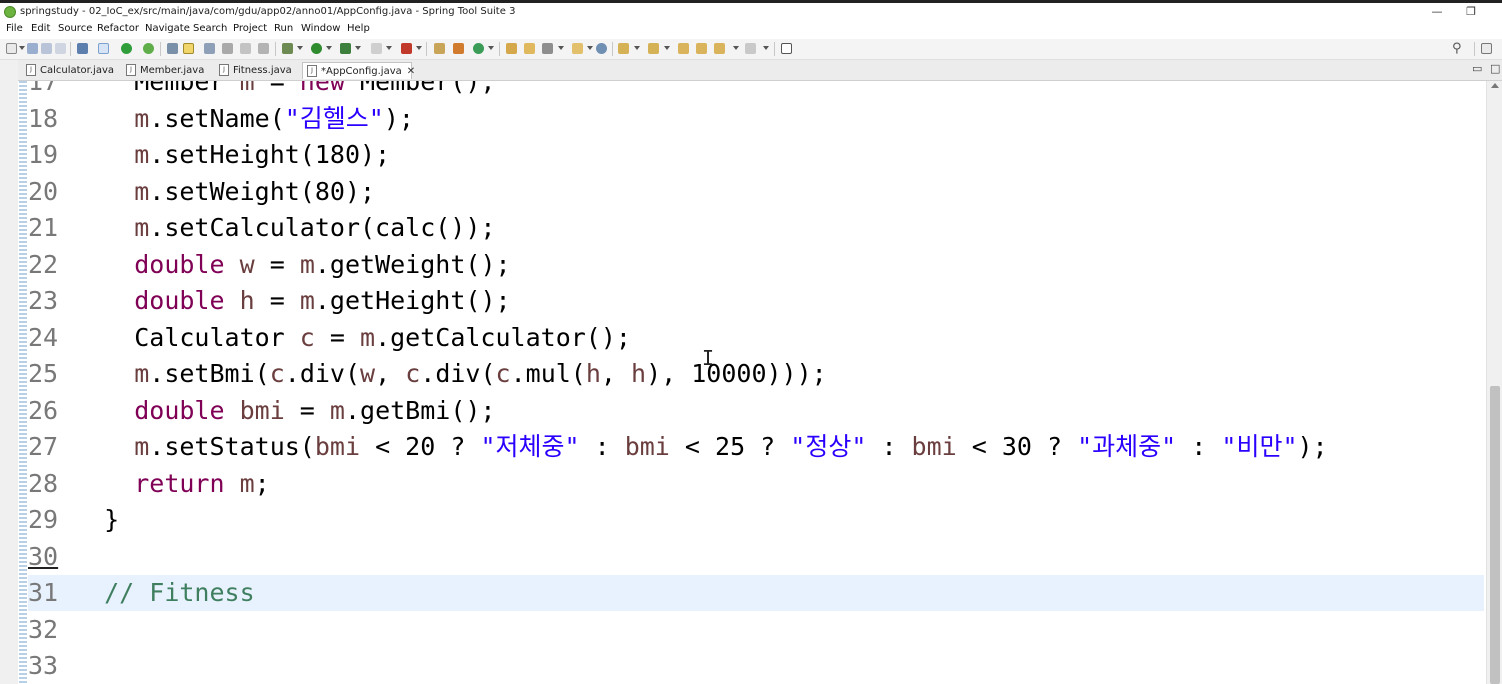 The height and width of the screenshot is (684, 1502). What do you see at coordinates (653, 48) in the screenshot?
I see `previous-annotation-icon` at bounding box center [653, 48].